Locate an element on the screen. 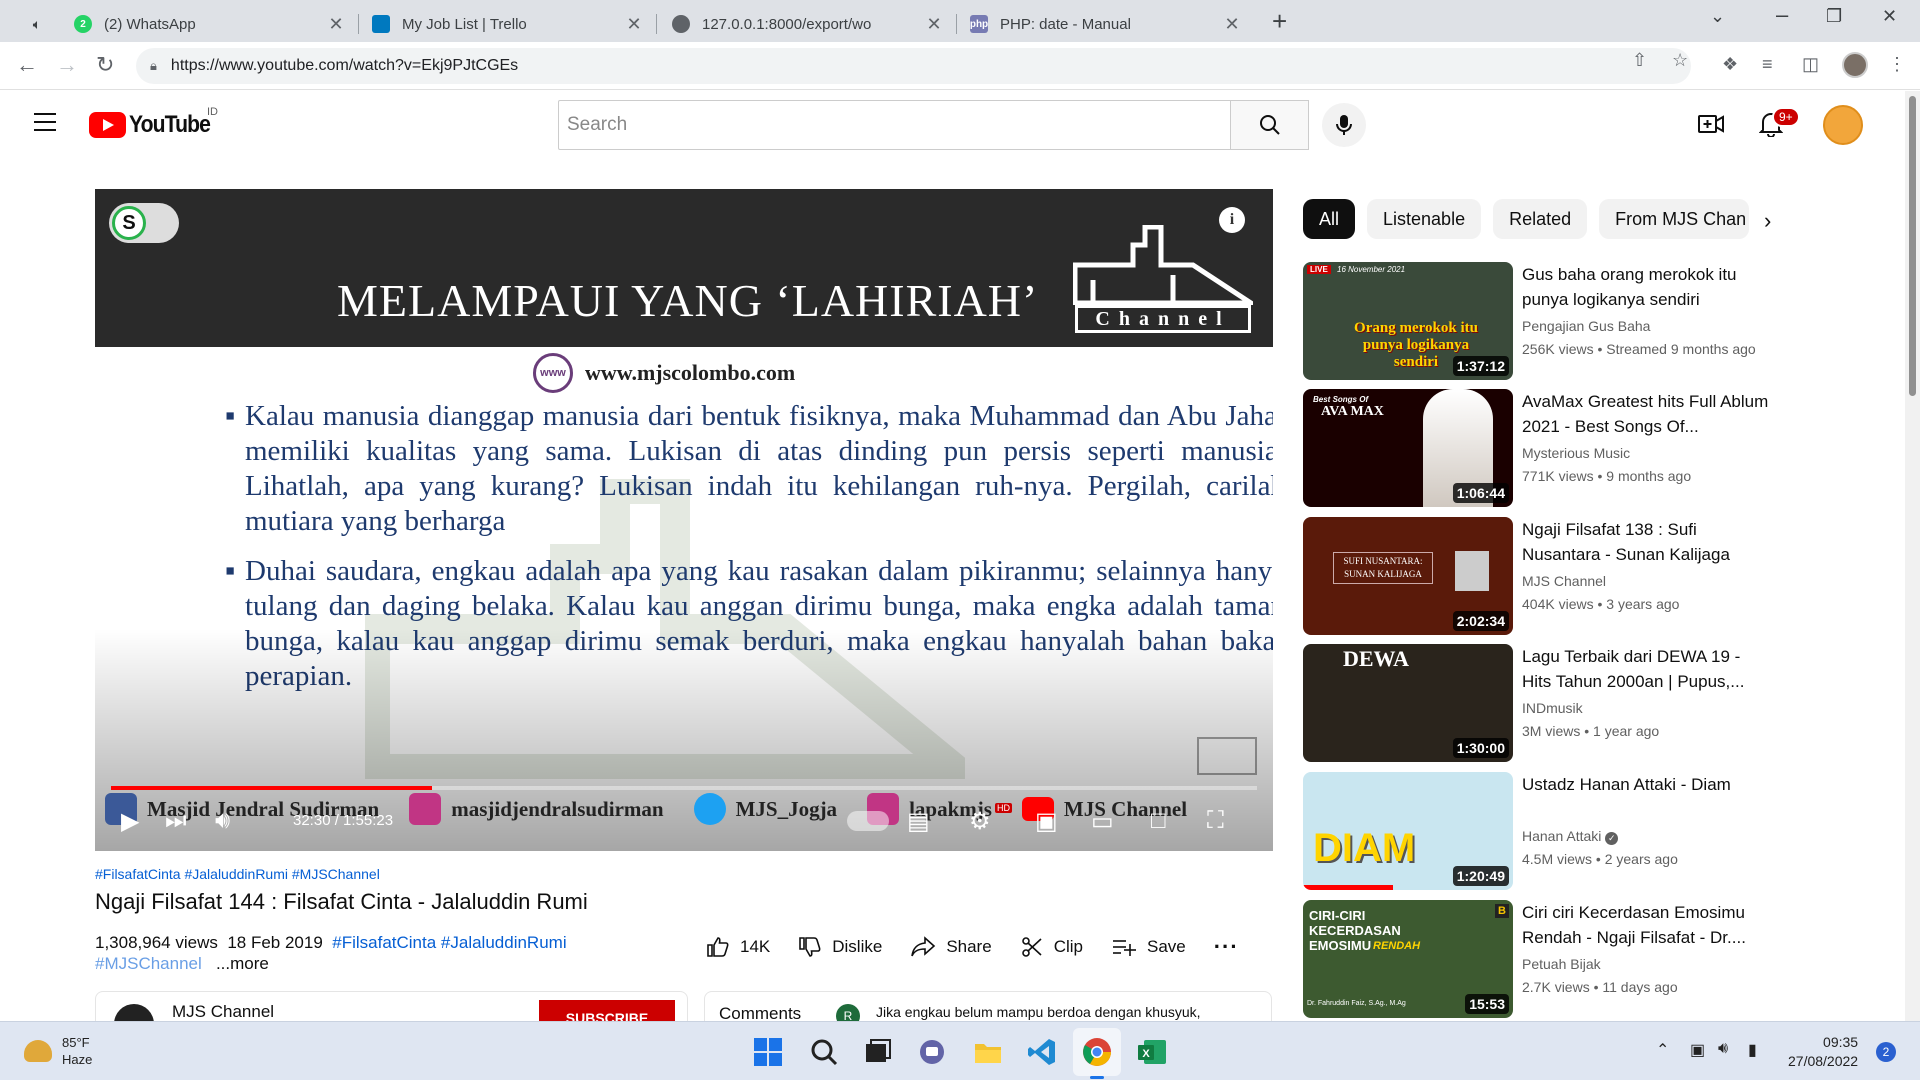  recommendation-channel: Mysterious Music is located at coordinates (1576, 453).